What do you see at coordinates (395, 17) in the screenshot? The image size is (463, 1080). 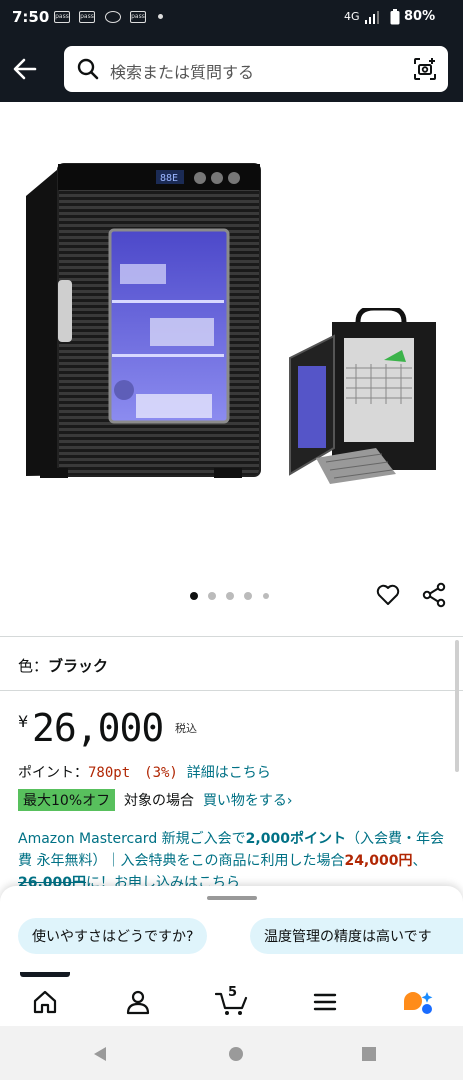 I see `battery-icon` at bounding box center [395, 17].